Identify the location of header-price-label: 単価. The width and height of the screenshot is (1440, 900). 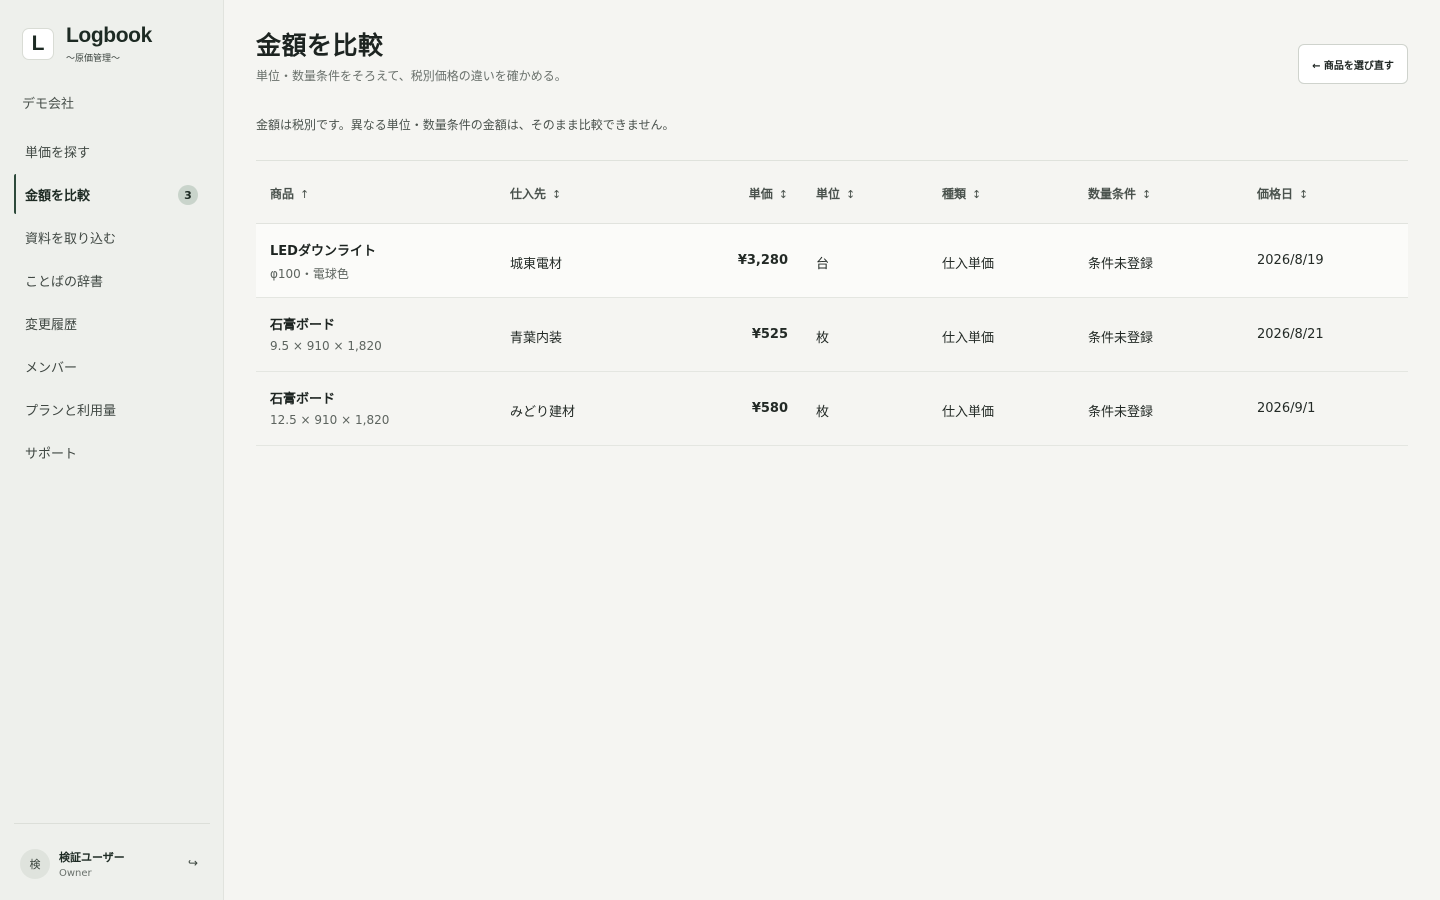
(760, 194).